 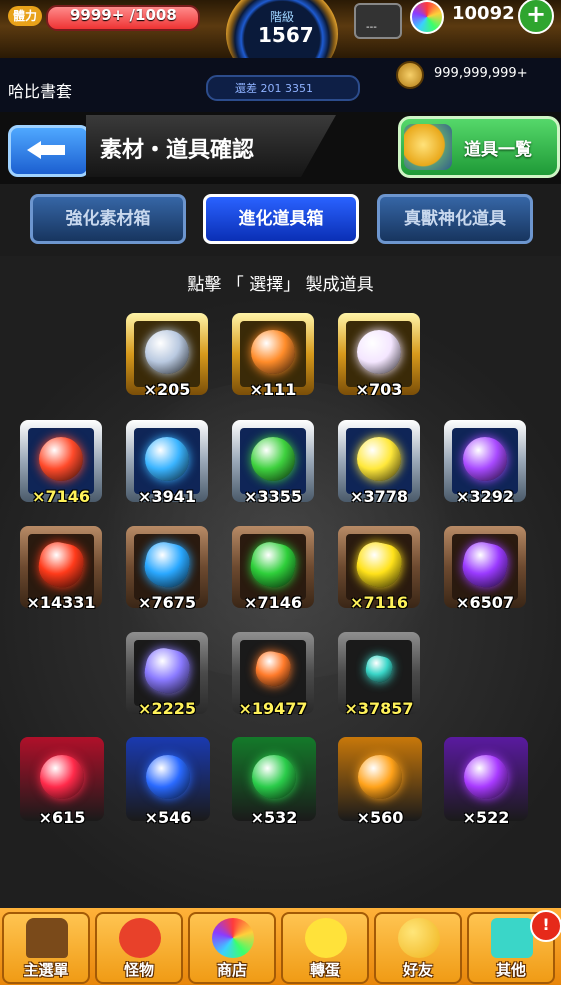 What do you see at coordinates (371, 27) in the screenshot?
I see `item-box-text: ---` at bounding box center [371, 27].